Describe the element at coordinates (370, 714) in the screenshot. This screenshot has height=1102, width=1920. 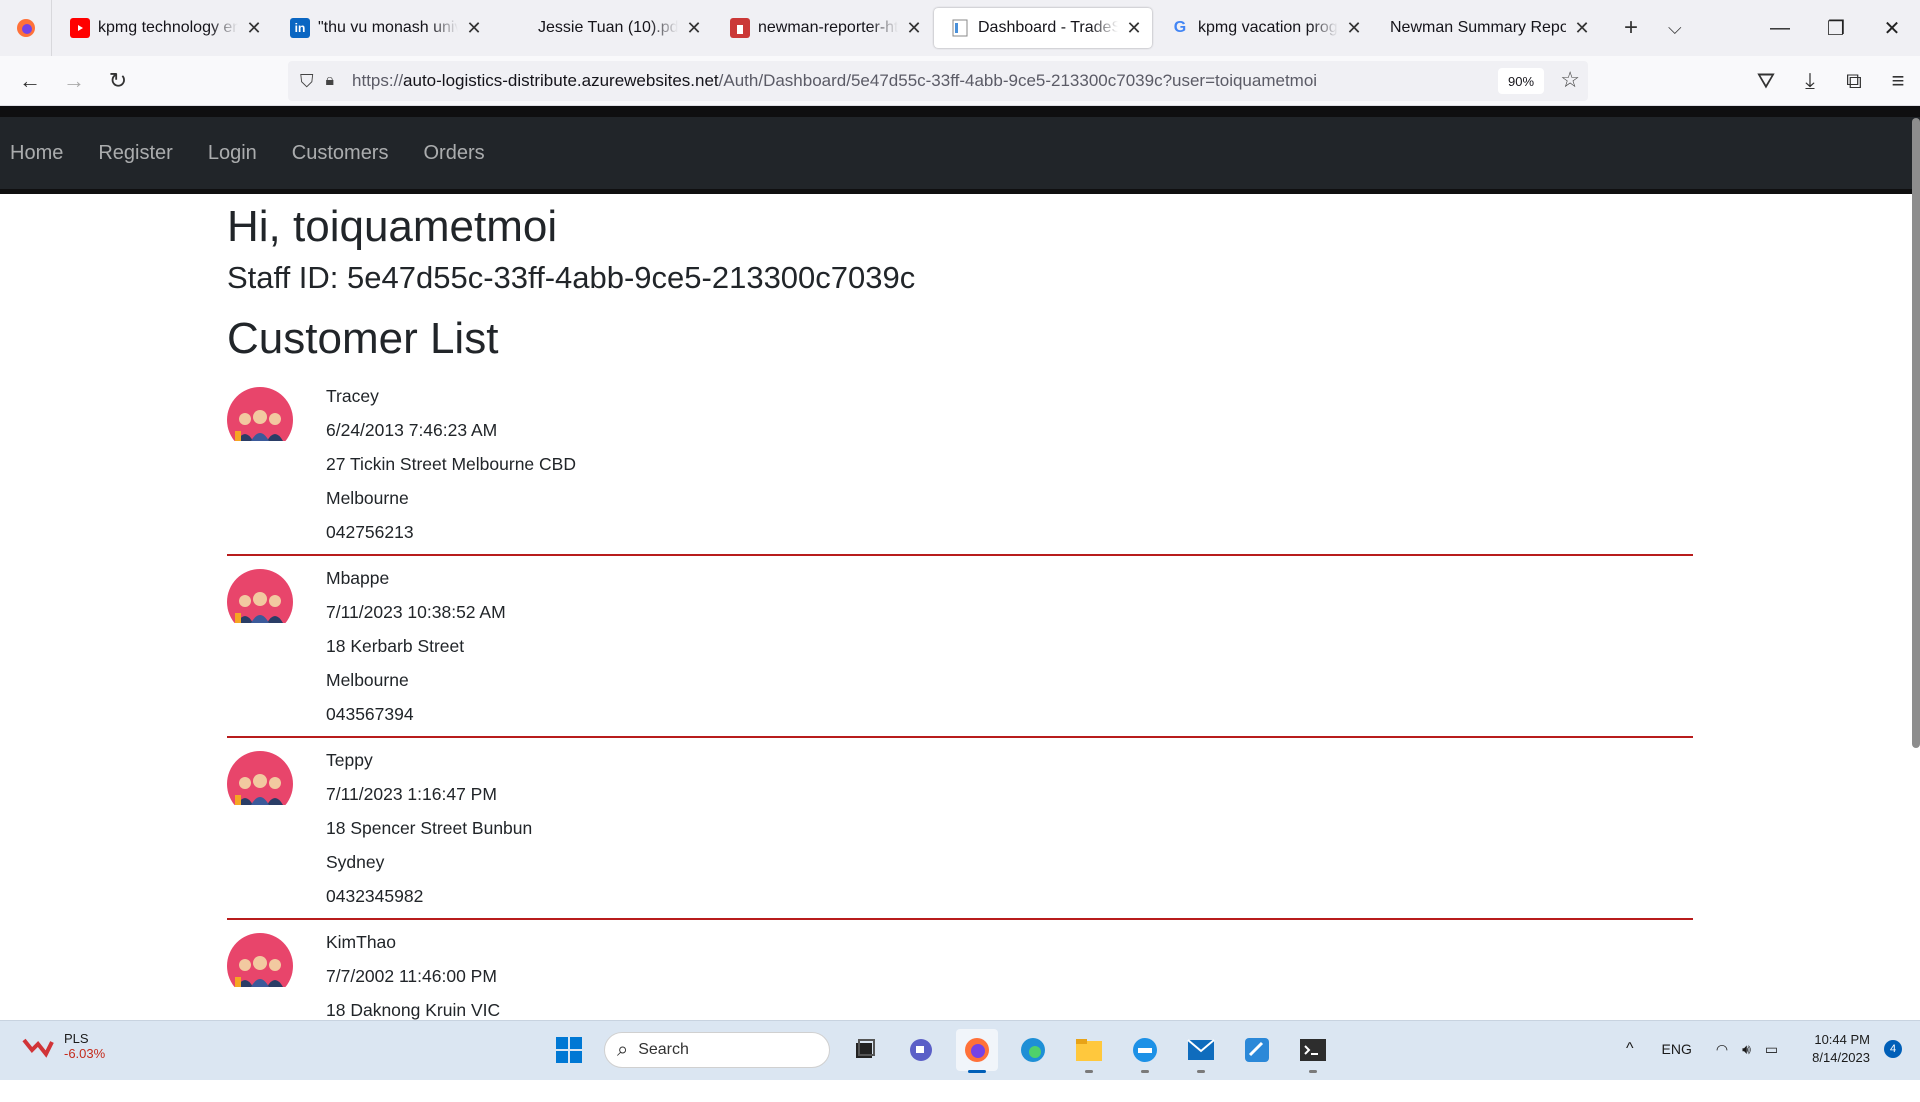
I see `customer-phone: 043567394` at that location.